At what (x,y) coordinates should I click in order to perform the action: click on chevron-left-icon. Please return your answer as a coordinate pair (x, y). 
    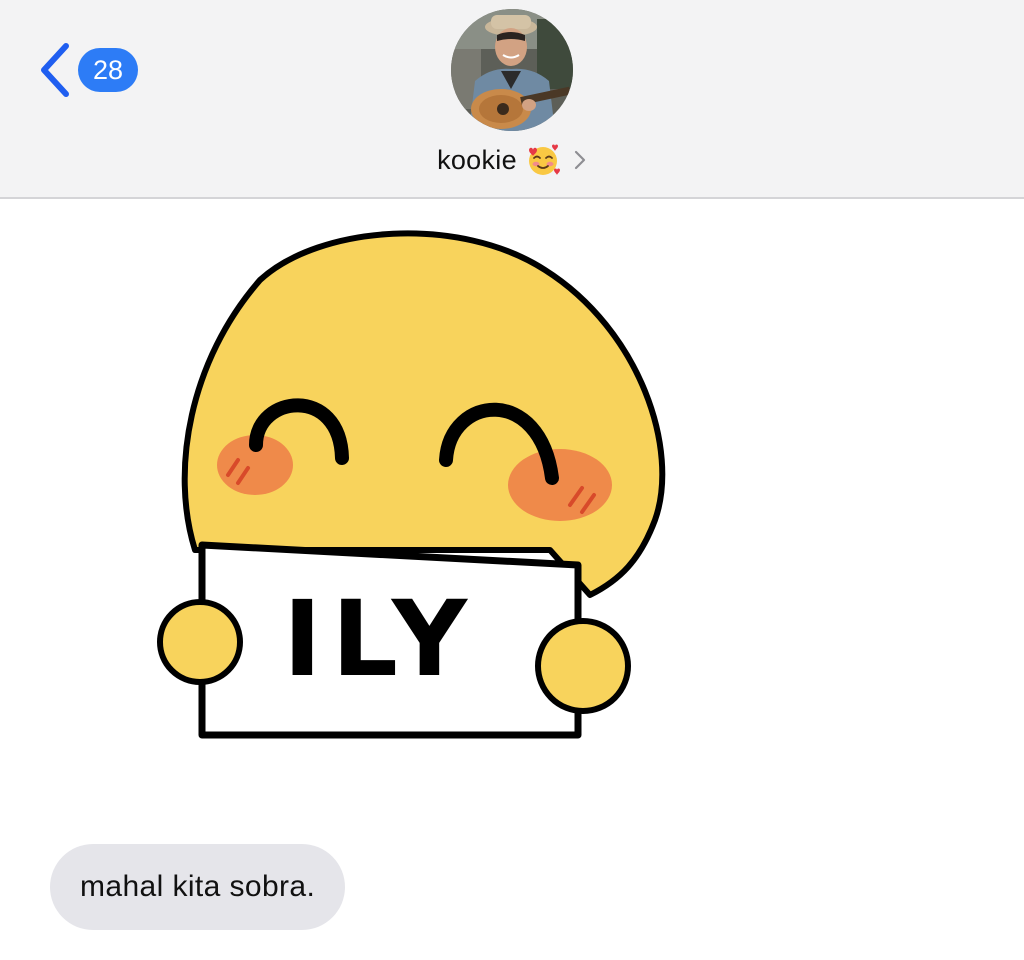
    Looking at the image, I should click on (55, 70).